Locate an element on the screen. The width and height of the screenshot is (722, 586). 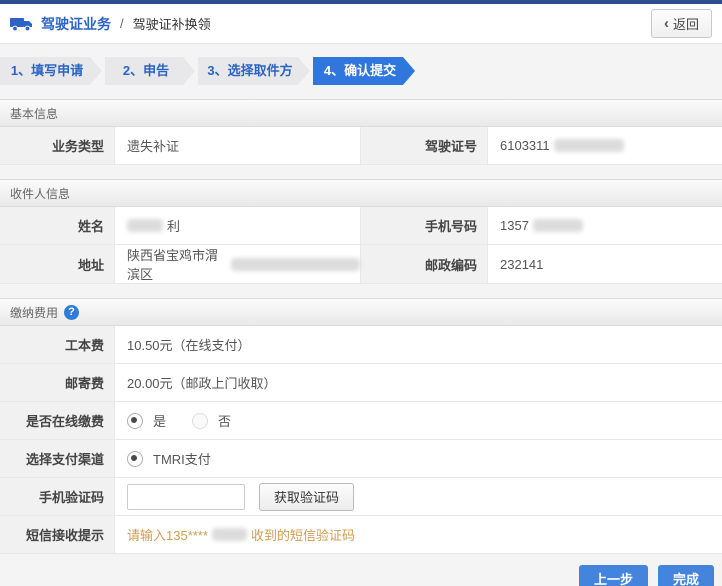
license-no-value: 6103311 is located at coordinates (605, 145).